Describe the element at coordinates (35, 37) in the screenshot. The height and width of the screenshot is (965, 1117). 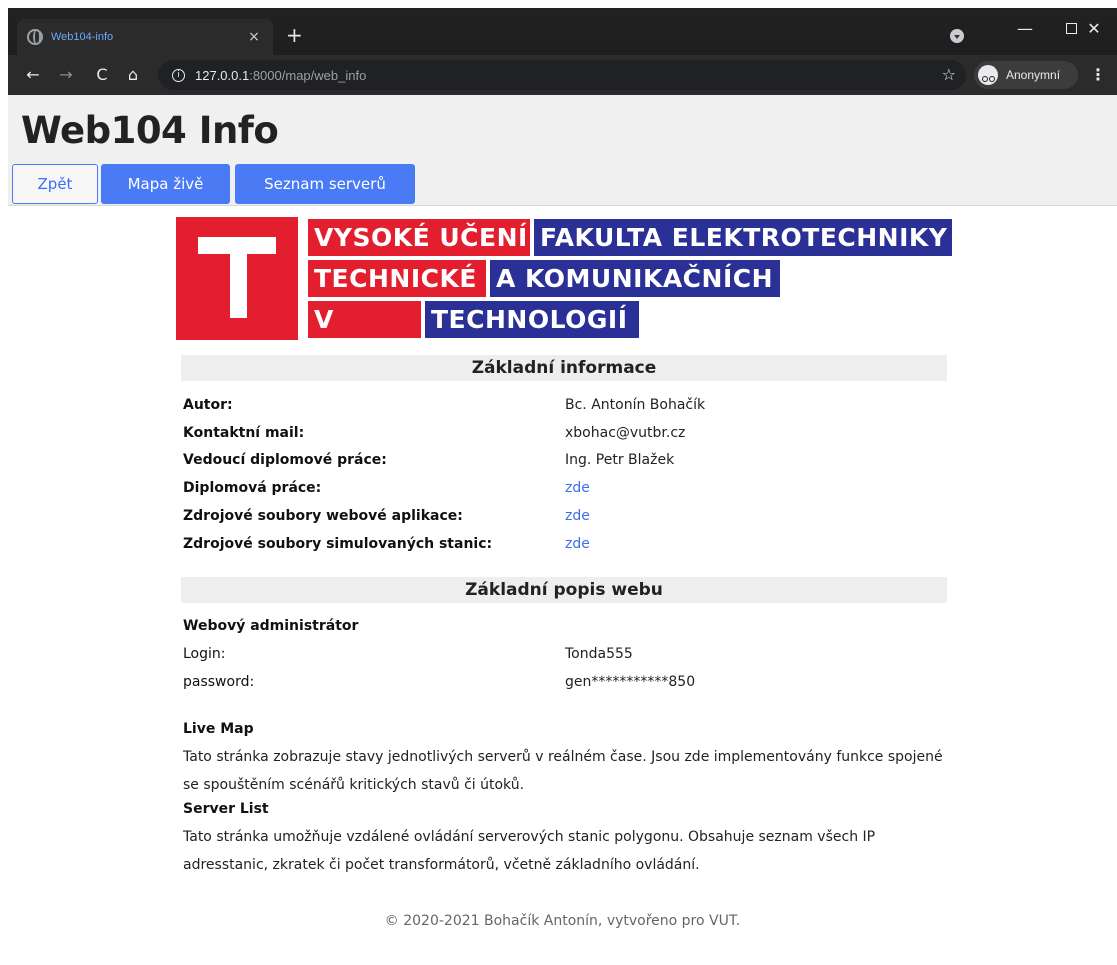
I see `globe-icon` at that location.